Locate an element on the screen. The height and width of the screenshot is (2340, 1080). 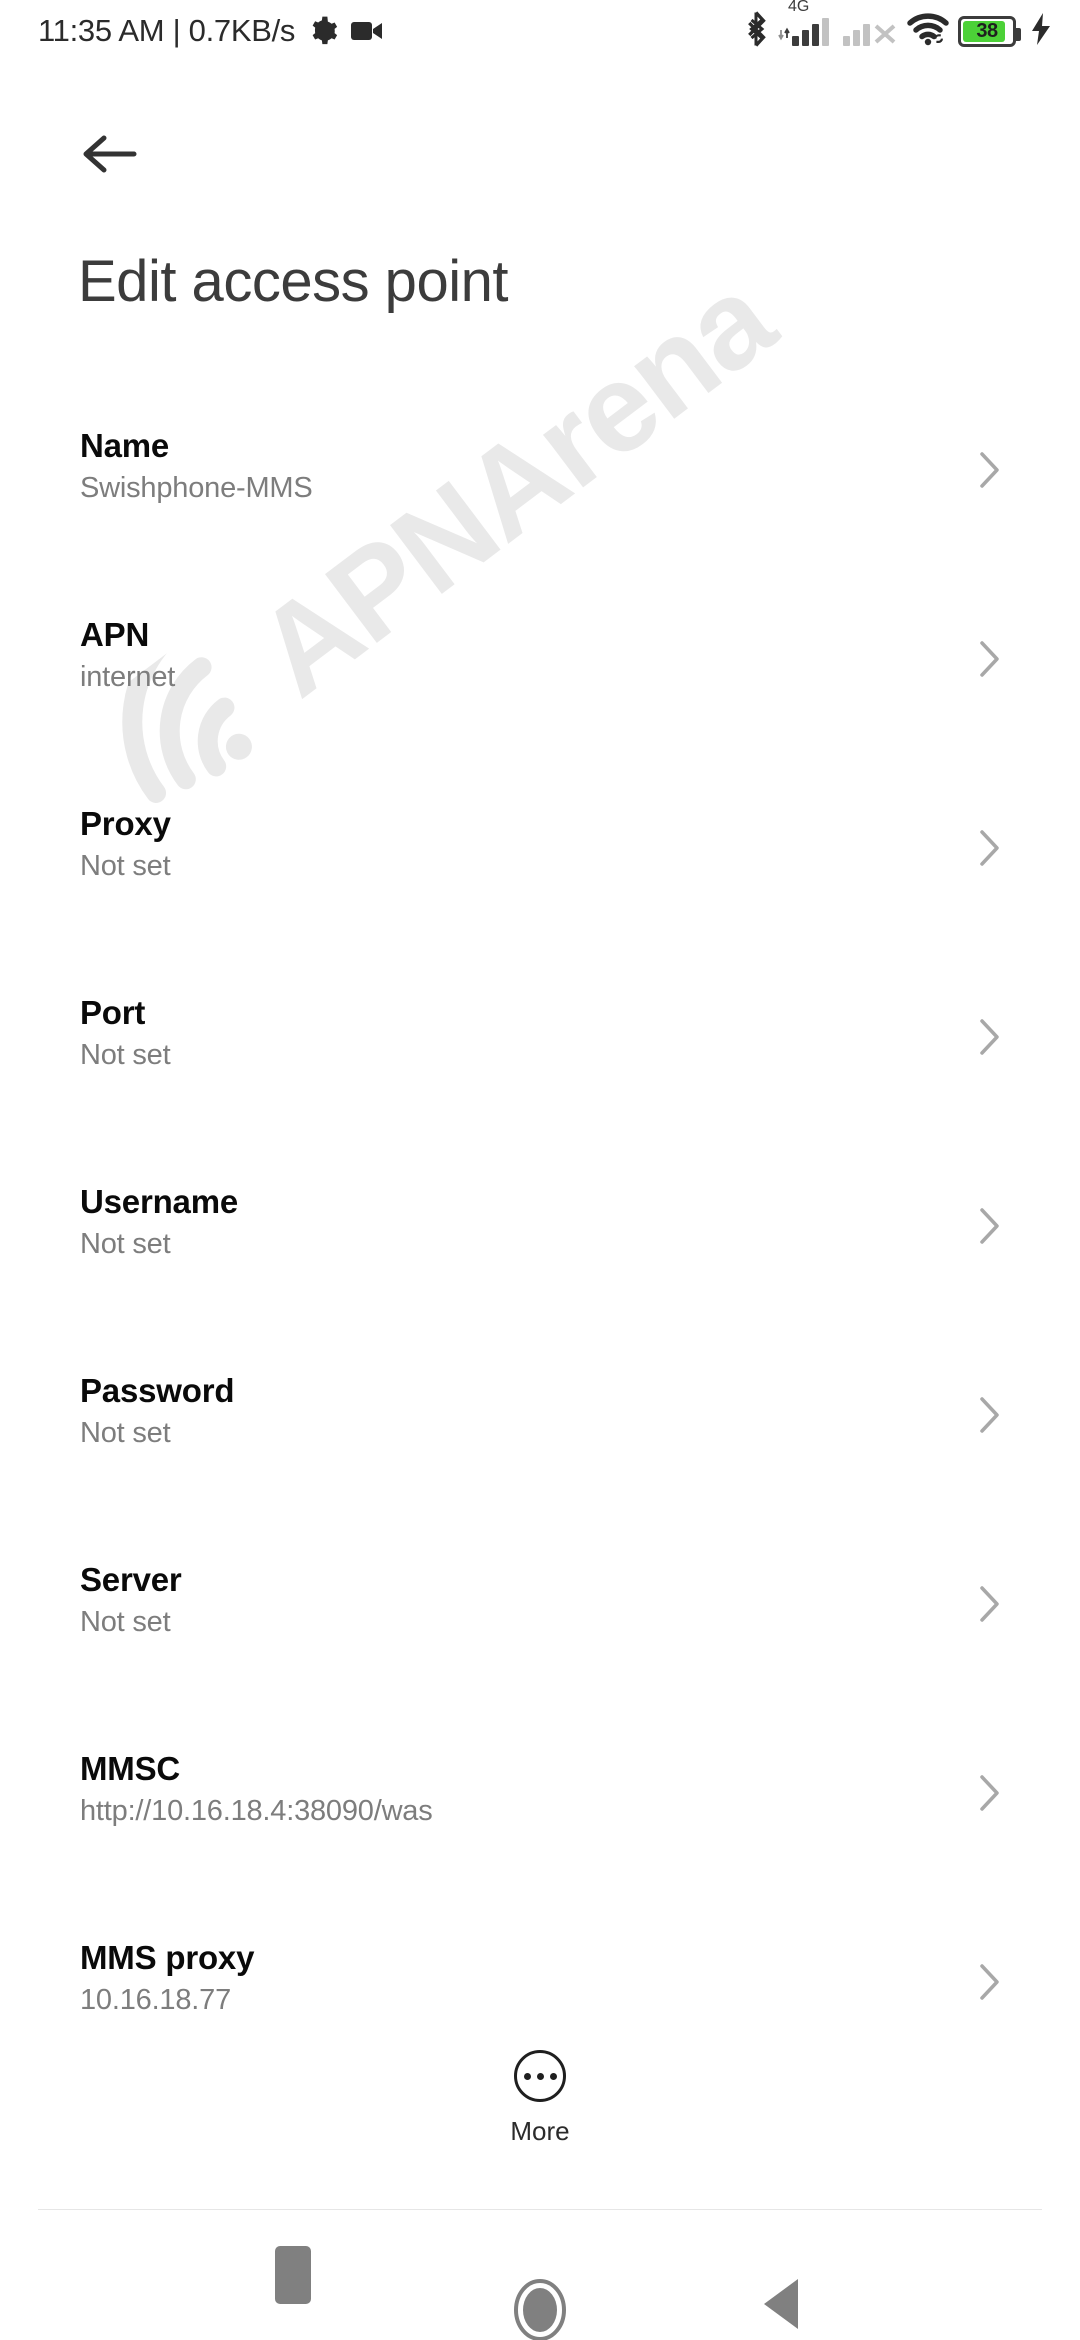
data-arrows-icon is located at coordinates (784, 31).